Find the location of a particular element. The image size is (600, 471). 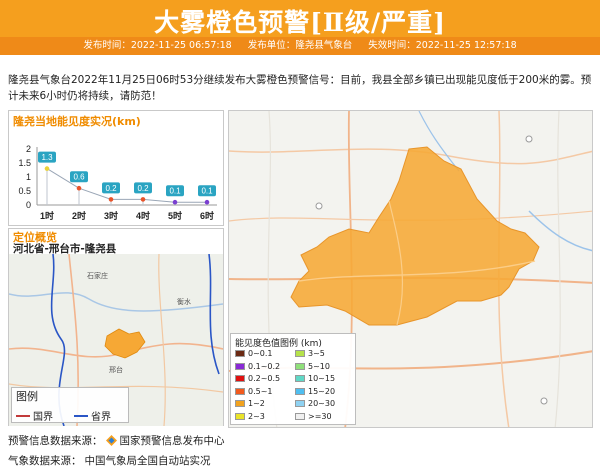

y-tick-label: 1.5 is located at coordinates (24, 163).